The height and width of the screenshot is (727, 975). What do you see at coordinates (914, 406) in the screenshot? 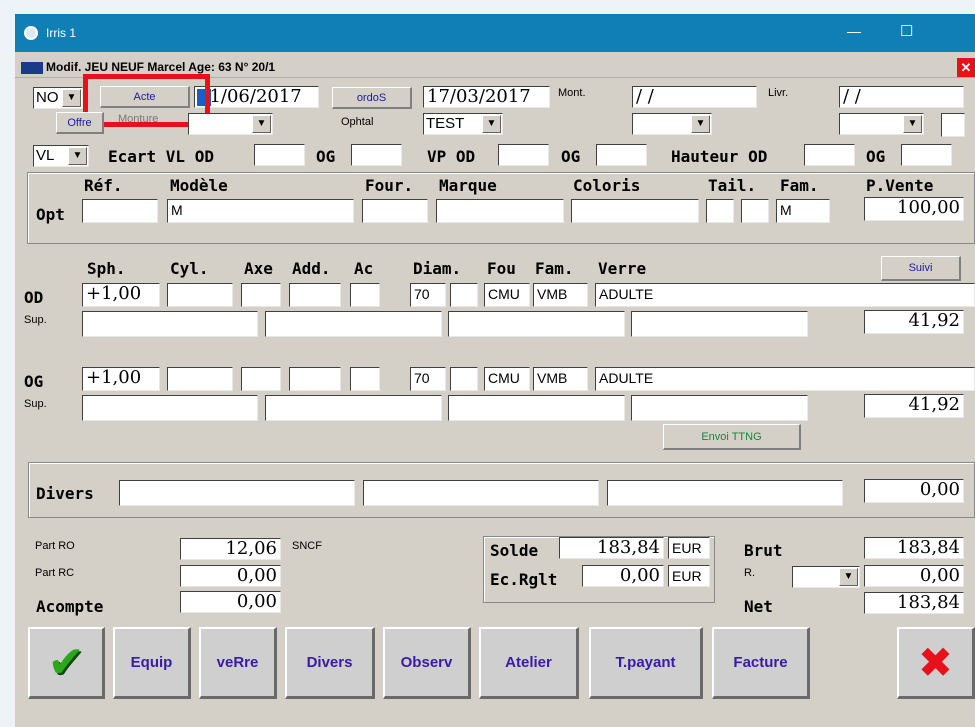
I see `og-price-field: 41,92` at bounding box center [914, 406].